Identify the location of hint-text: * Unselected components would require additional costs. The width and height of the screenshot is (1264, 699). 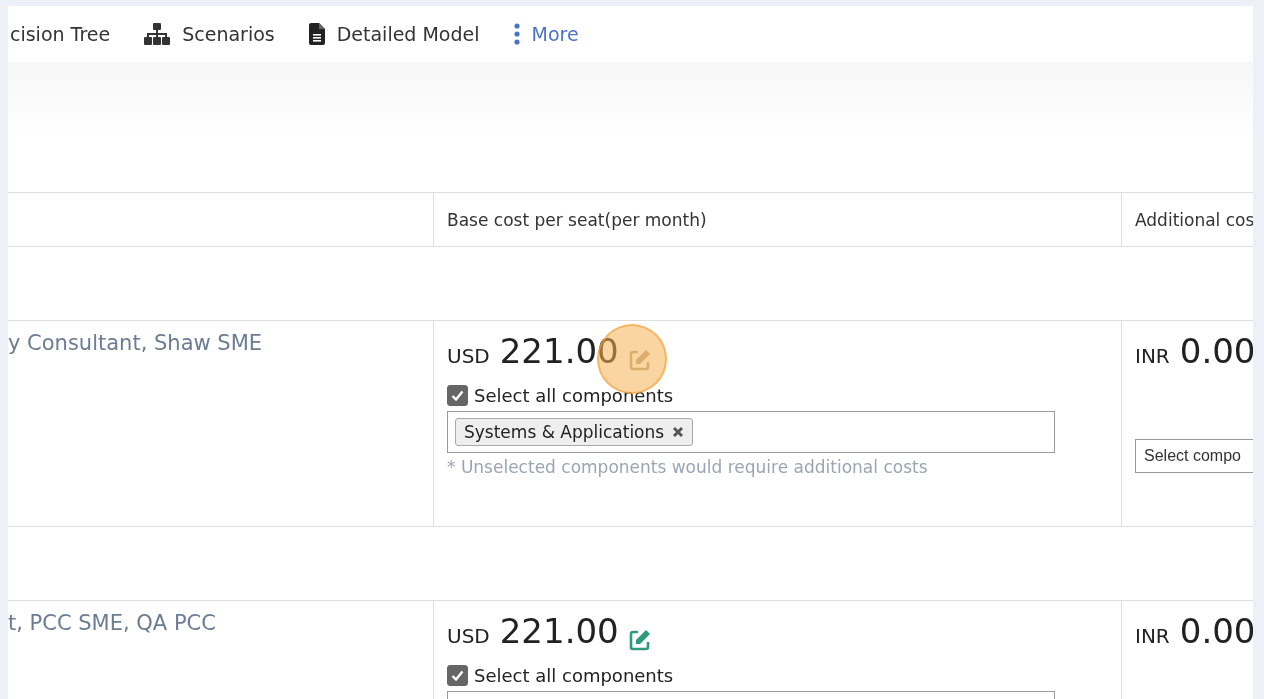
(688, 467).